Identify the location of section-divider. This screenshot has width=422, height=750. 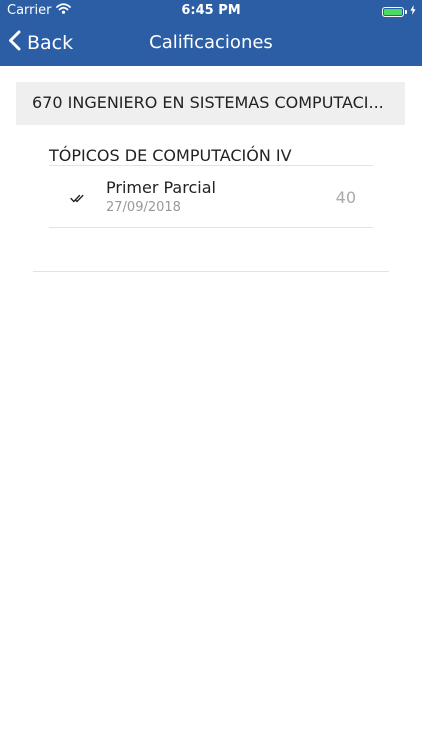
(211, 271).